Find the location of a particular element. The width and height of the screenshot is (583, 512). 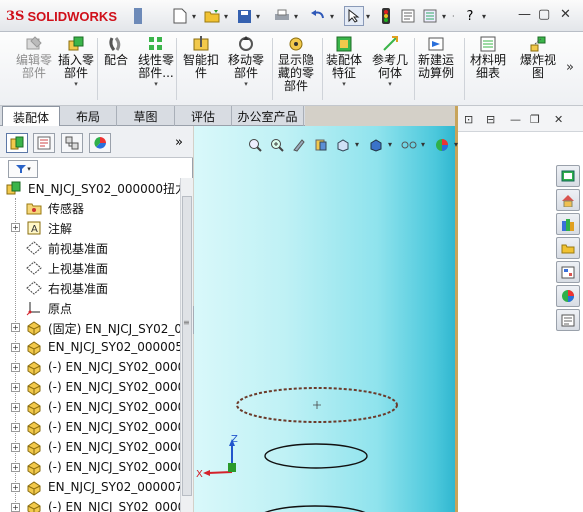

hide-show-items-icon is located at coordinates (408, 144).